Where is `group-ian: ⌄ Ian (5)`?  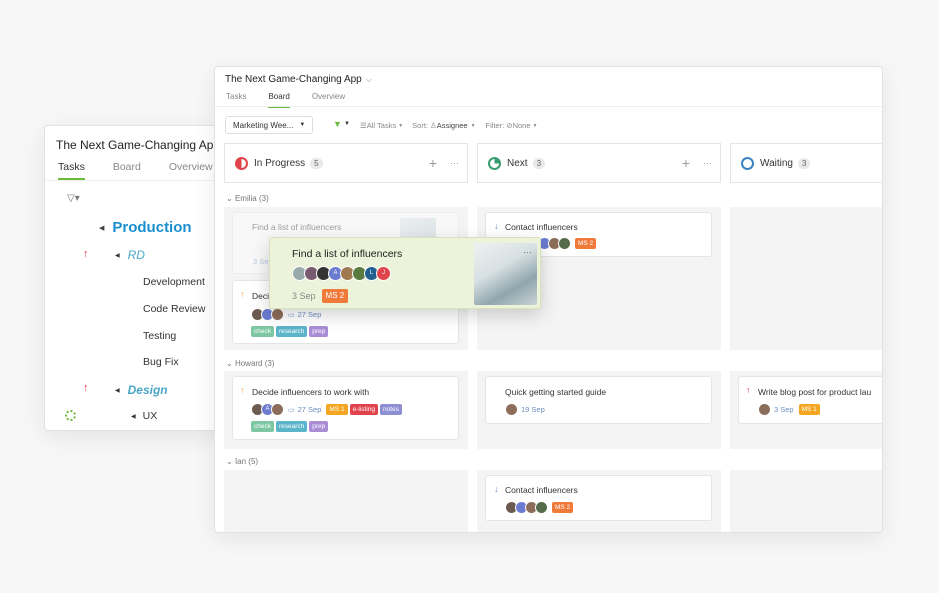
group-ian: ⌄ Ian (5) is located at coordinates (242, 461).